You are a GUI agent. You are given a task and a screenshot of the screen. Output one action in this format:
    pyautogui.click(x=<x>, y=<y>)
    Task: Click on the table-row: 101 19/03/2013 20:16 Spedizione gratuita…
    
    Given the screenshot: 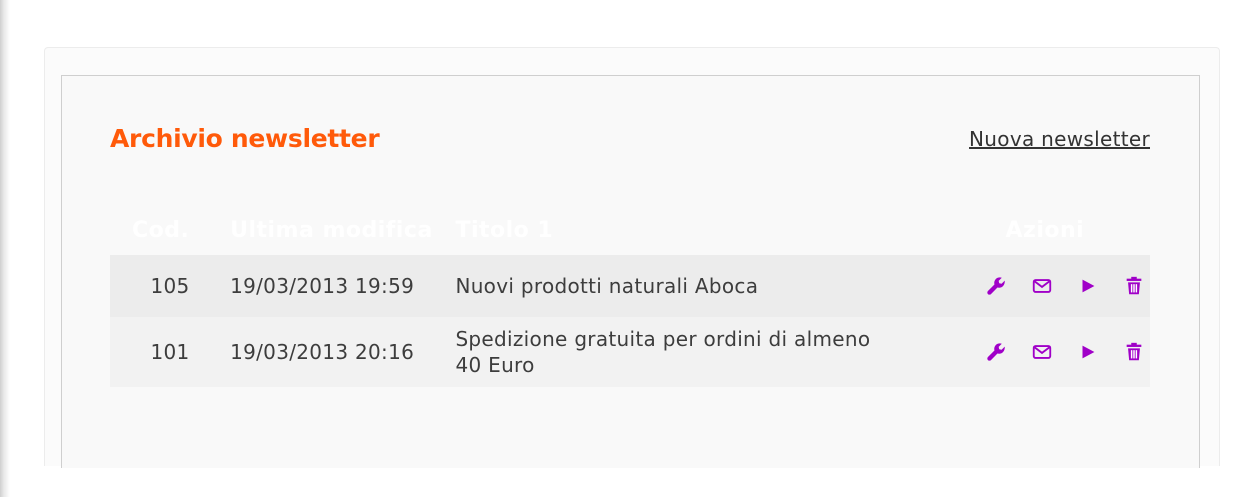 What is the action you would take?
    pyautogui.click(x=630, y=352)
    